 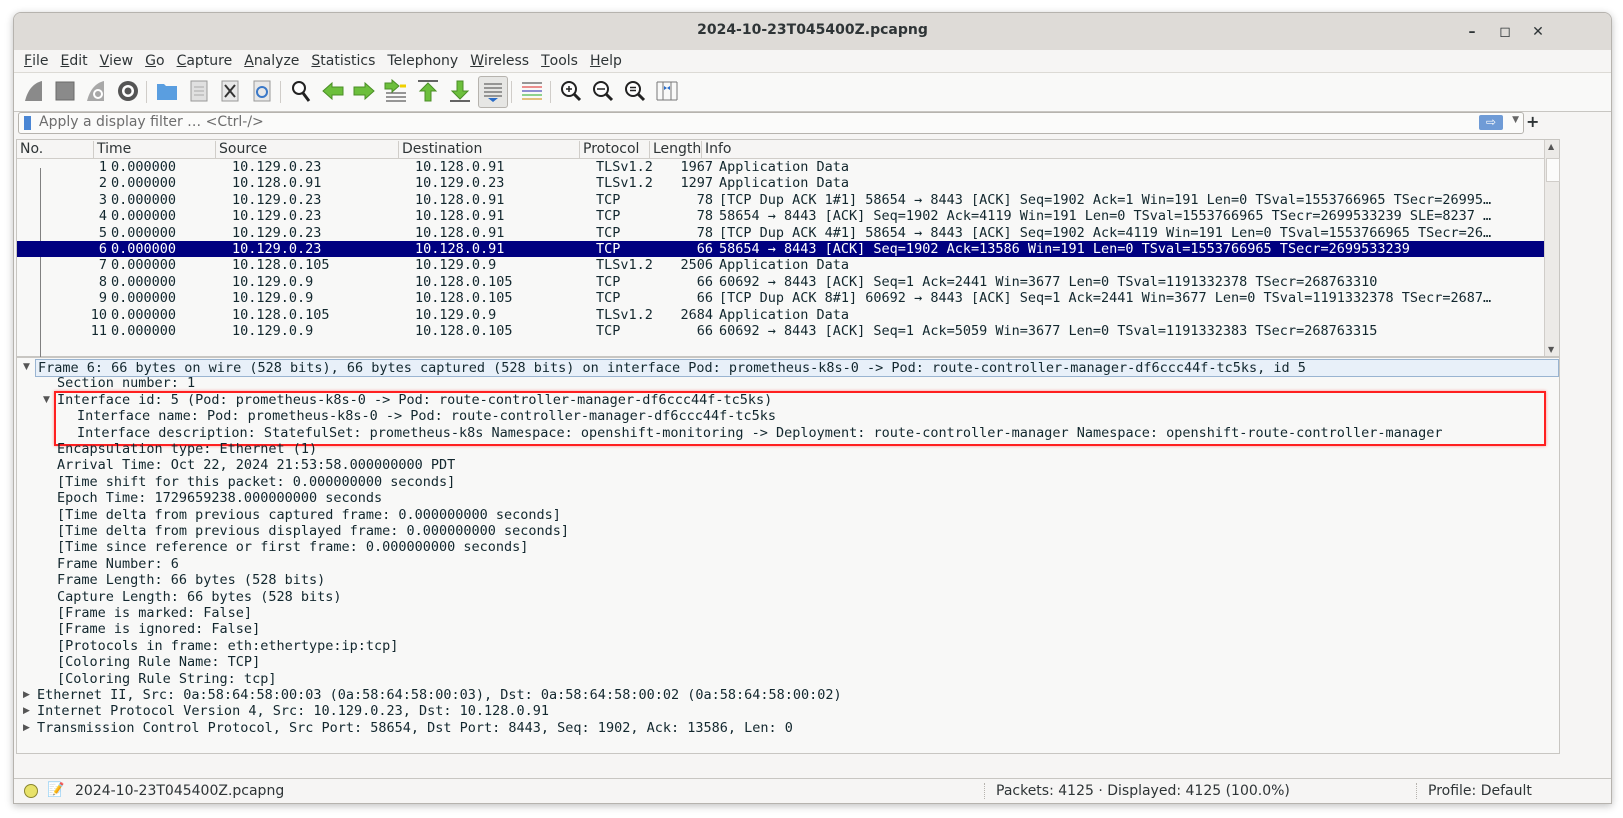 What do you see at coordinates (396, 91) in the screenshot?
I see `go-to-packet-icon` at bounding box center [396, 91].